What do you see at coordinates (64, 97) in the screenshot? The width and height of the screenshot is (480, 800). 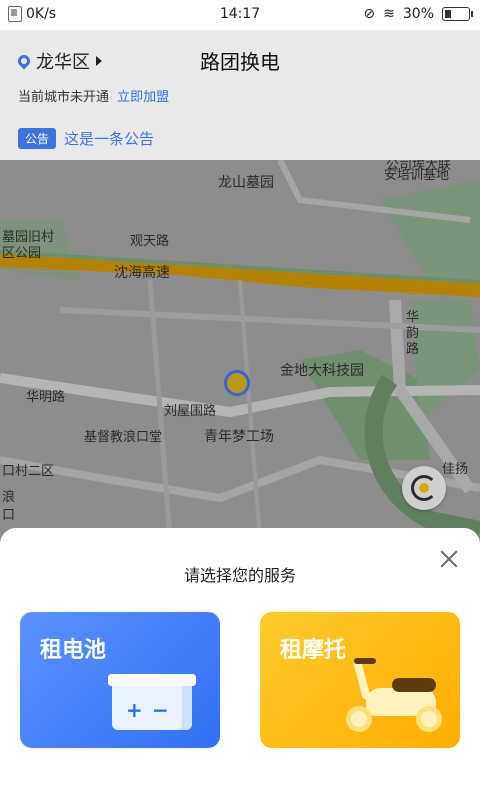 I see `not-open-text: 当前城市未开通` at bounding box center [64, 97].